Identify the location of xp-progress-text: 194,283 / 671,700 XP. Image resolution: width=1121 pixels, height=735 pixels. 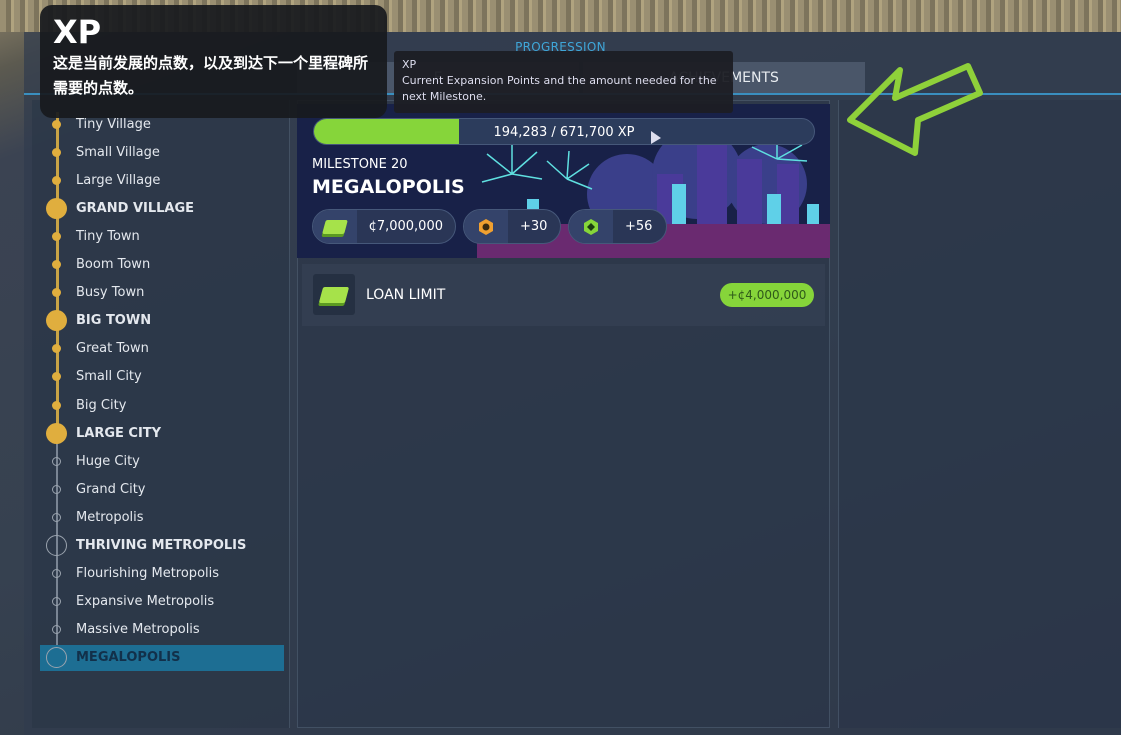
(564, 132).